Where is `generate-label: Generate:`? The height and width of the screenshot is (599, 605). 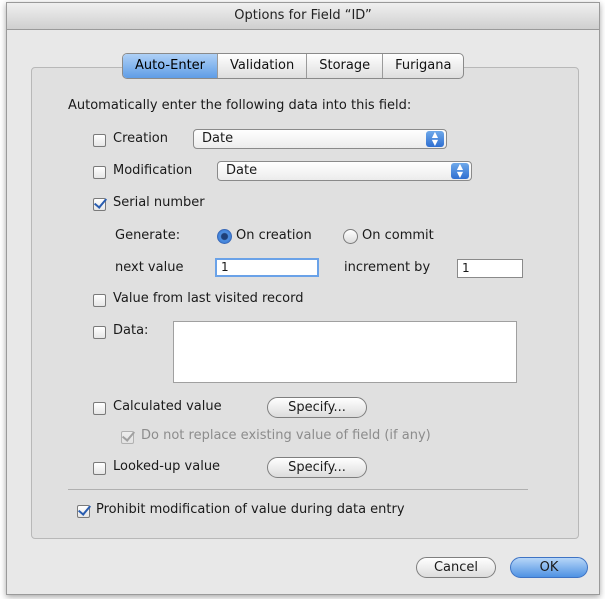 generate-label: Generate: is located at coordinates (148, 235).